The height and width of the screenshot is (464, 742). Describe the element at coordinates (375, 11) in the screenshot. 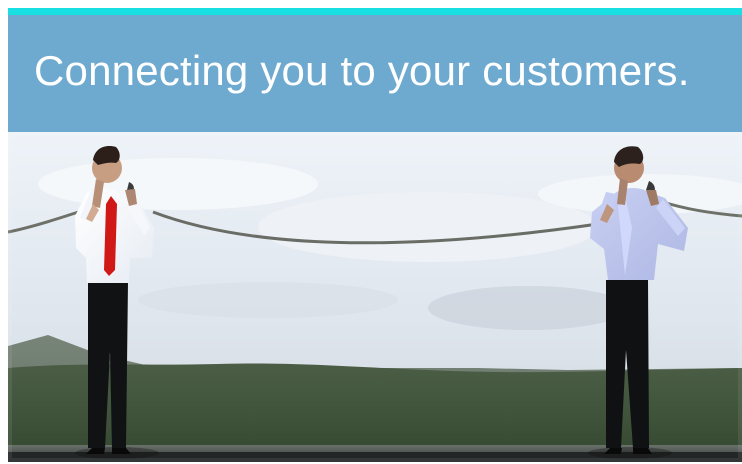

I see `accent-bar` at that location.